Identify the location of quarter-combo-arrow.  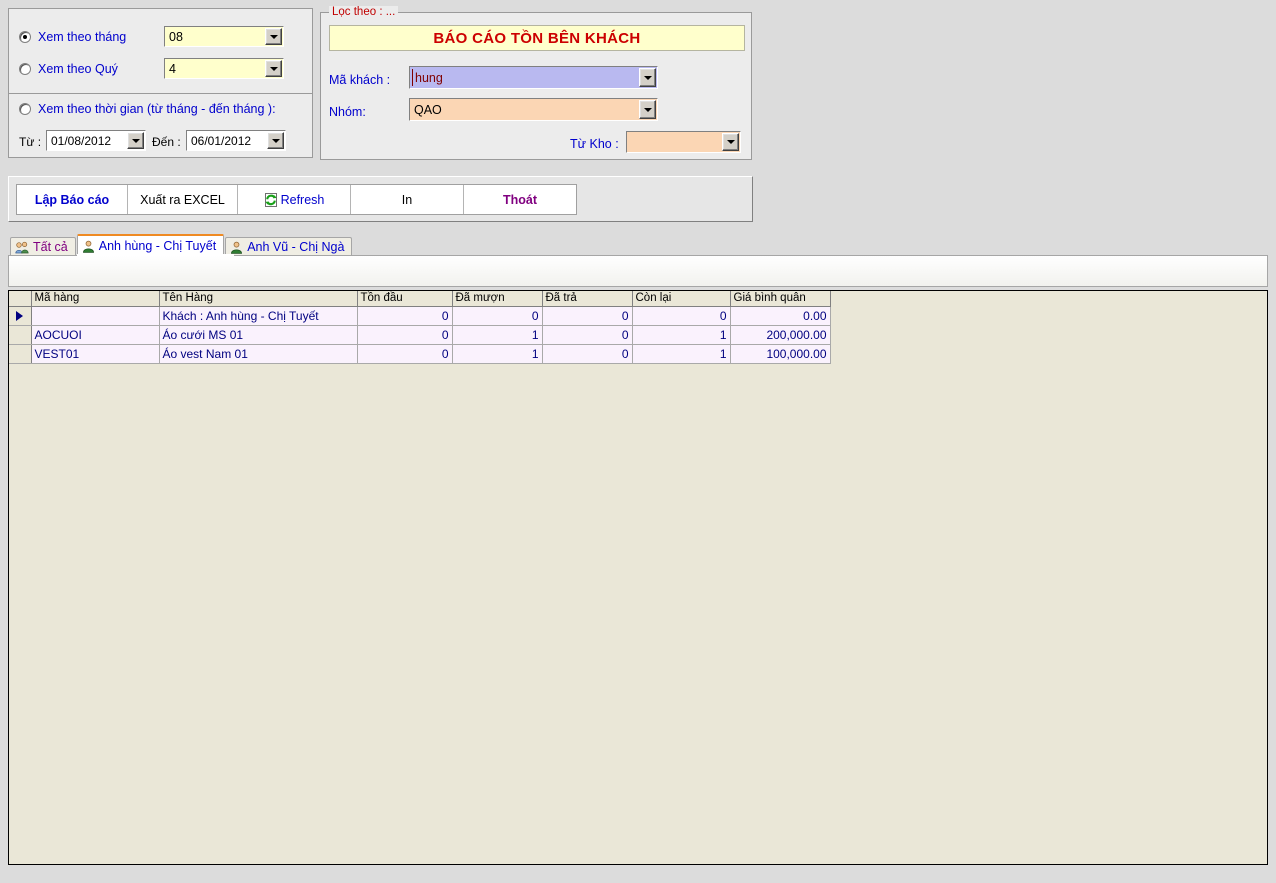
(273, 68).